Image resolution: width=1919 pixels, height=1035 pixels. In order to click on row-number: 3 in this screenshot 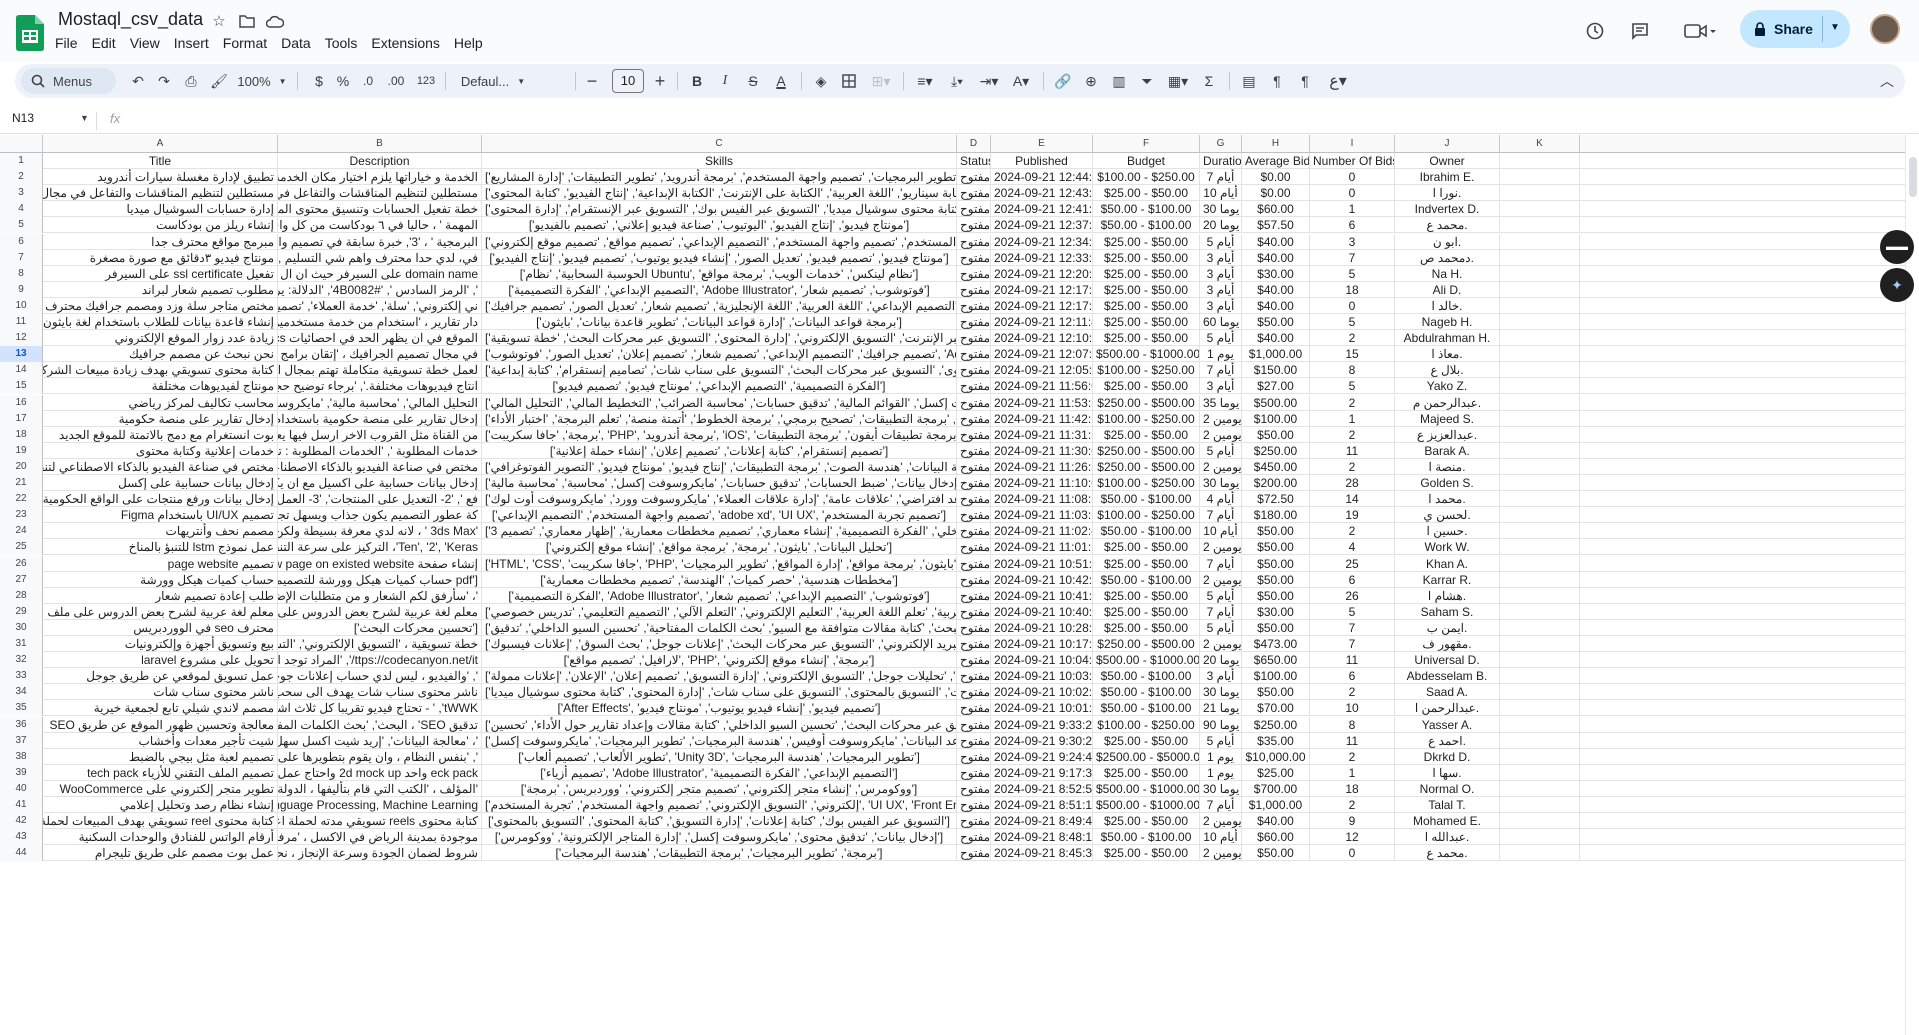, I will do `click(21, 193)`.